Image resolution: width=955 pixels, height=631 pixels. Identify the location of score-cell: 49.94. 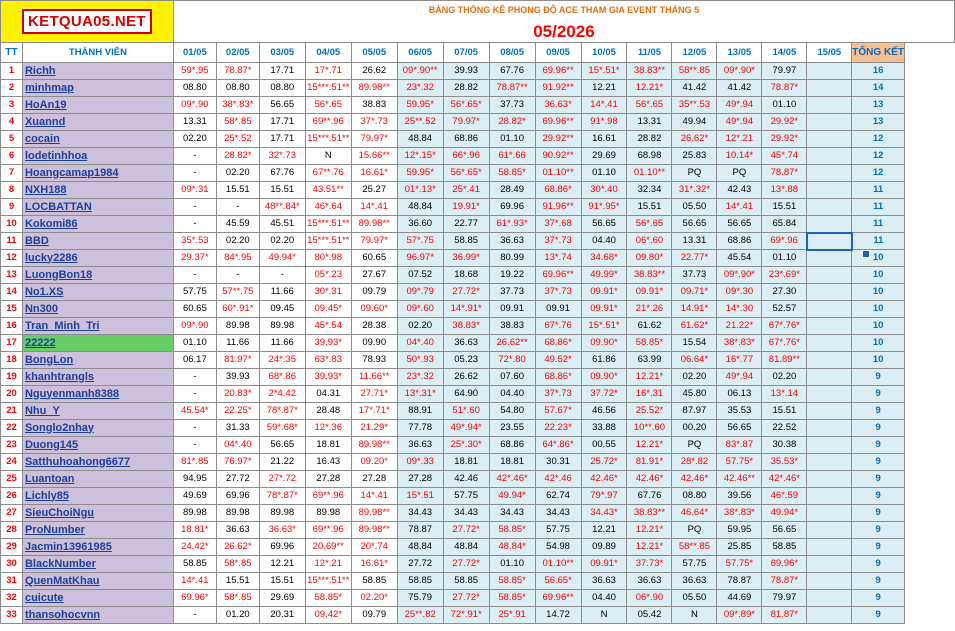
(694, 122).